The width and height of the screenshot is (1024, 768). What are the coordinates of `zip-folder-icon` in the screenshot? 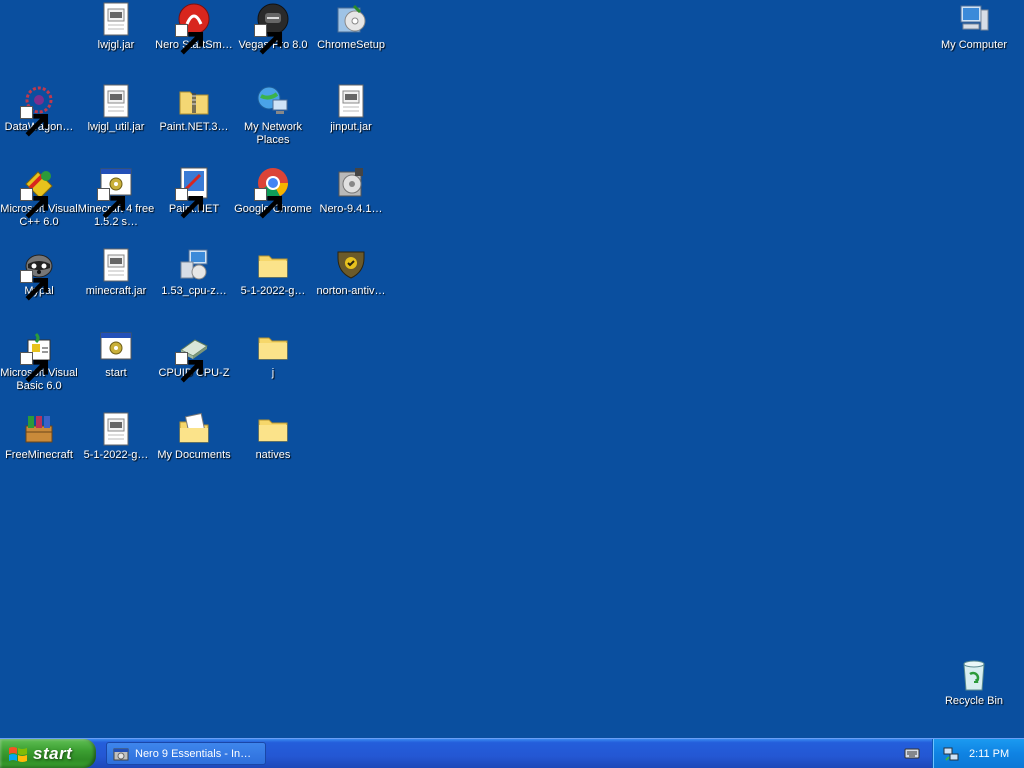 It's located at (194, 101).